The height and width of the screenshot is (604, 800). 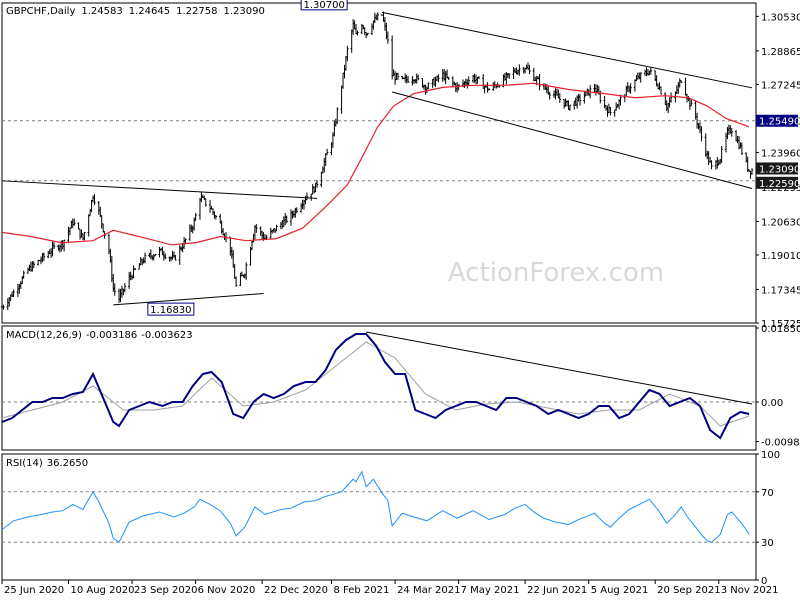 What do you see at coordinates (67, 463) in the screenshot?
I see `rsi-value: 36.2650` at bounding box center [67, 463].